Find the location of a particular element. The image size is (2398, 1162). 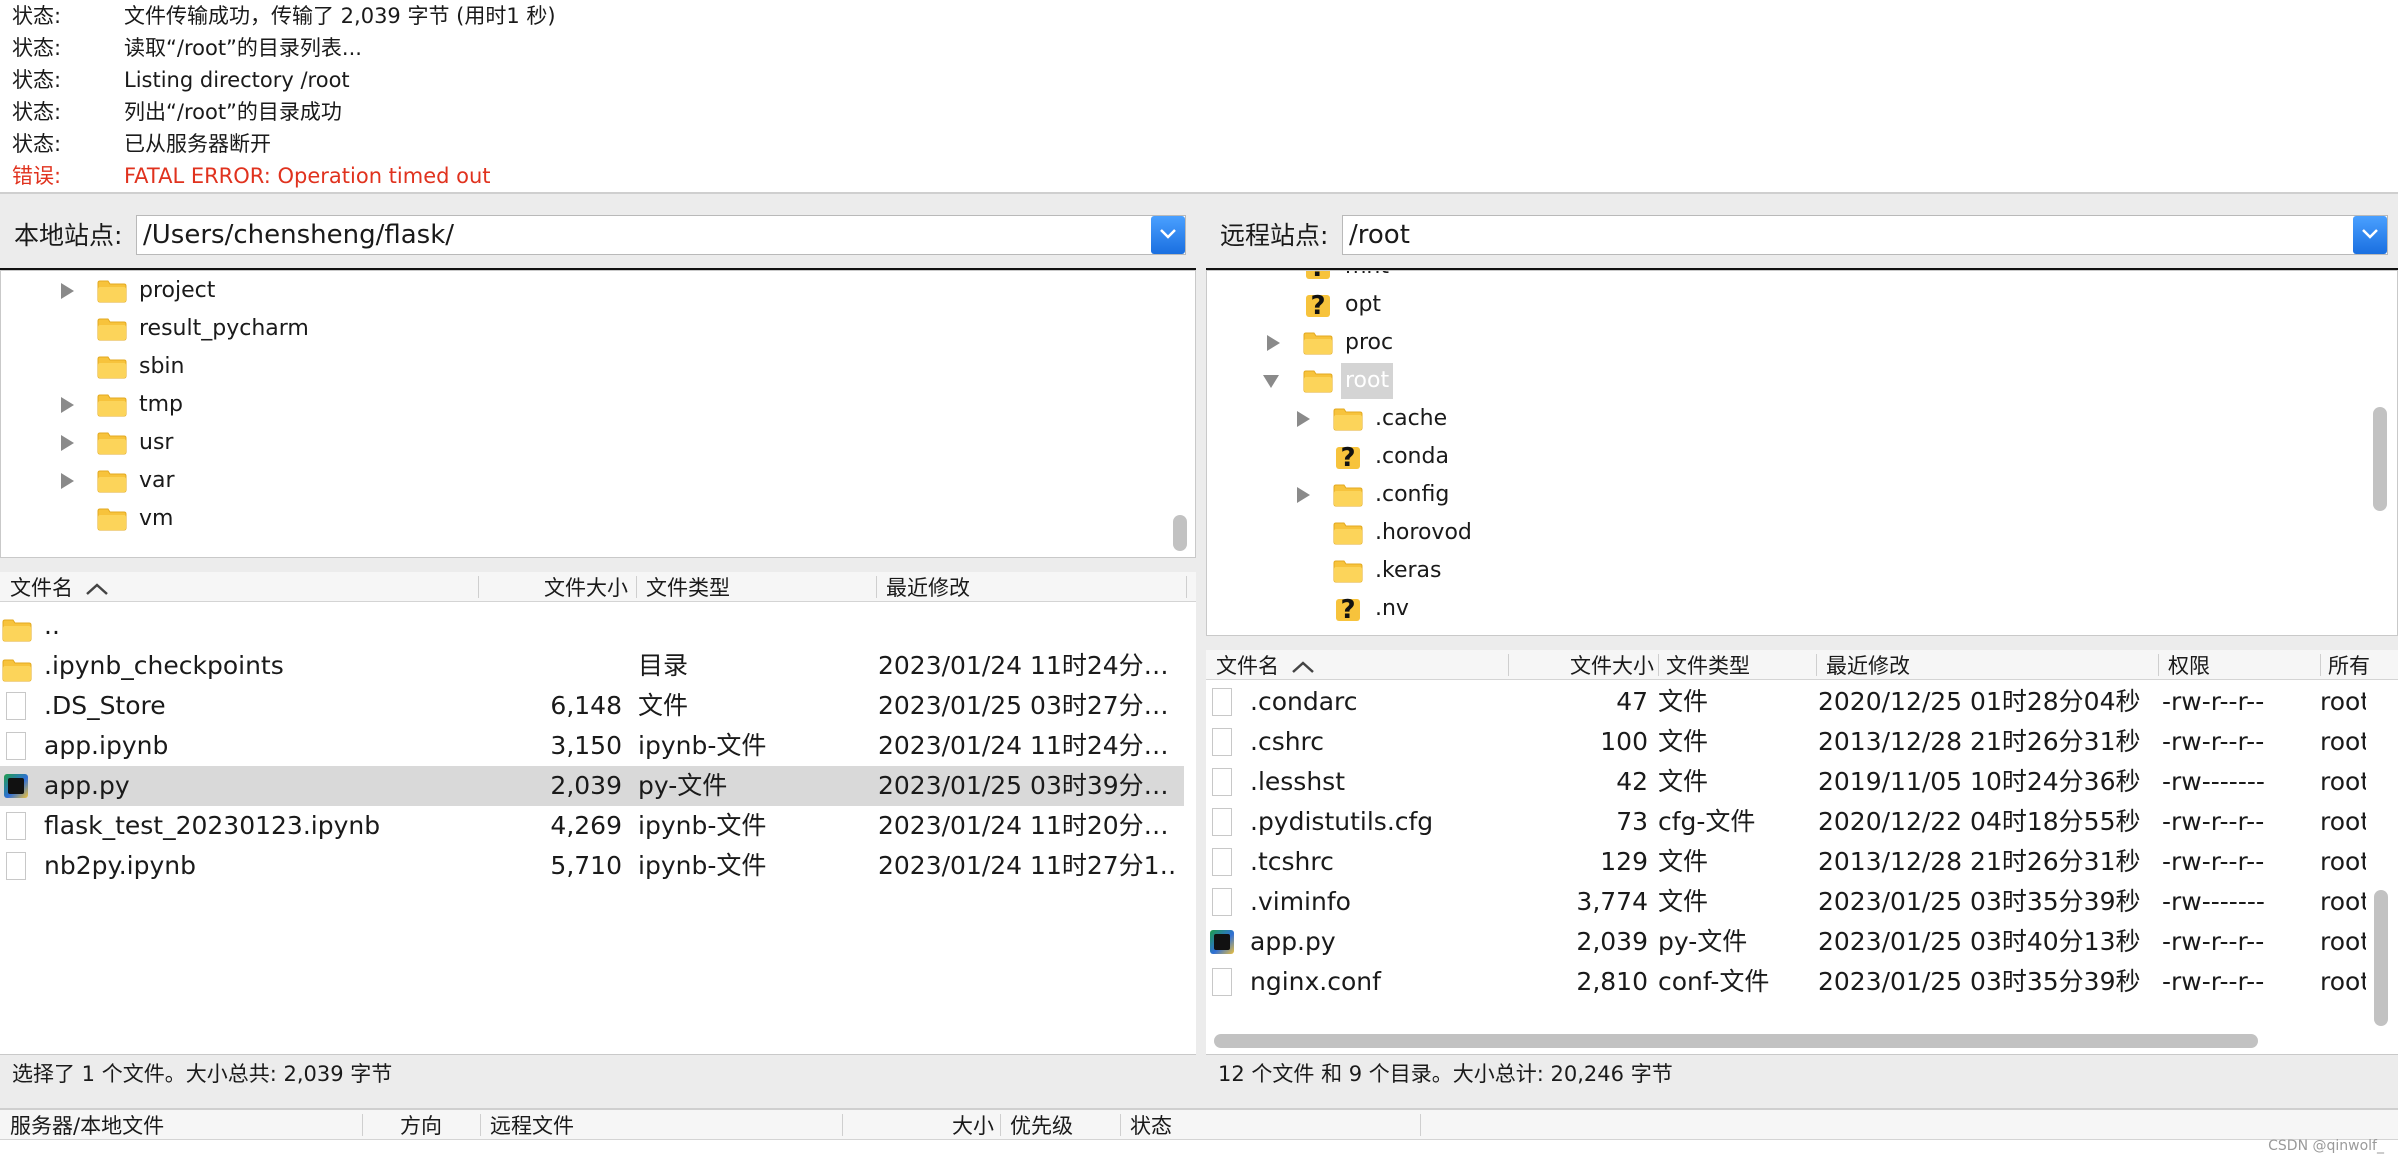

remote-col-name: 文件名 is located at coordinates (1266, 665).